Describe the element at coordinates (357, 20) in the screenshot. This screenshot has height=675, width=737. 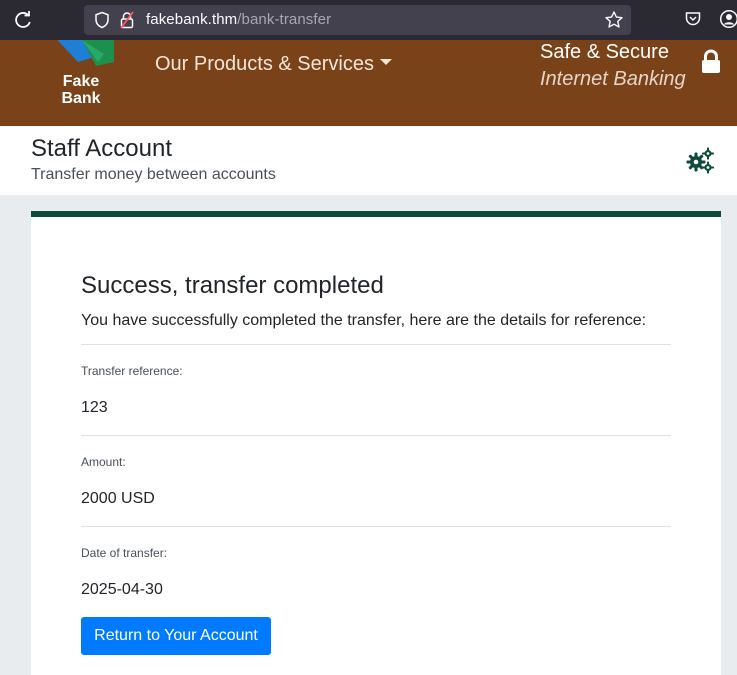
I see `address-bar: fakebank.thm/bank-transfer` at that location.